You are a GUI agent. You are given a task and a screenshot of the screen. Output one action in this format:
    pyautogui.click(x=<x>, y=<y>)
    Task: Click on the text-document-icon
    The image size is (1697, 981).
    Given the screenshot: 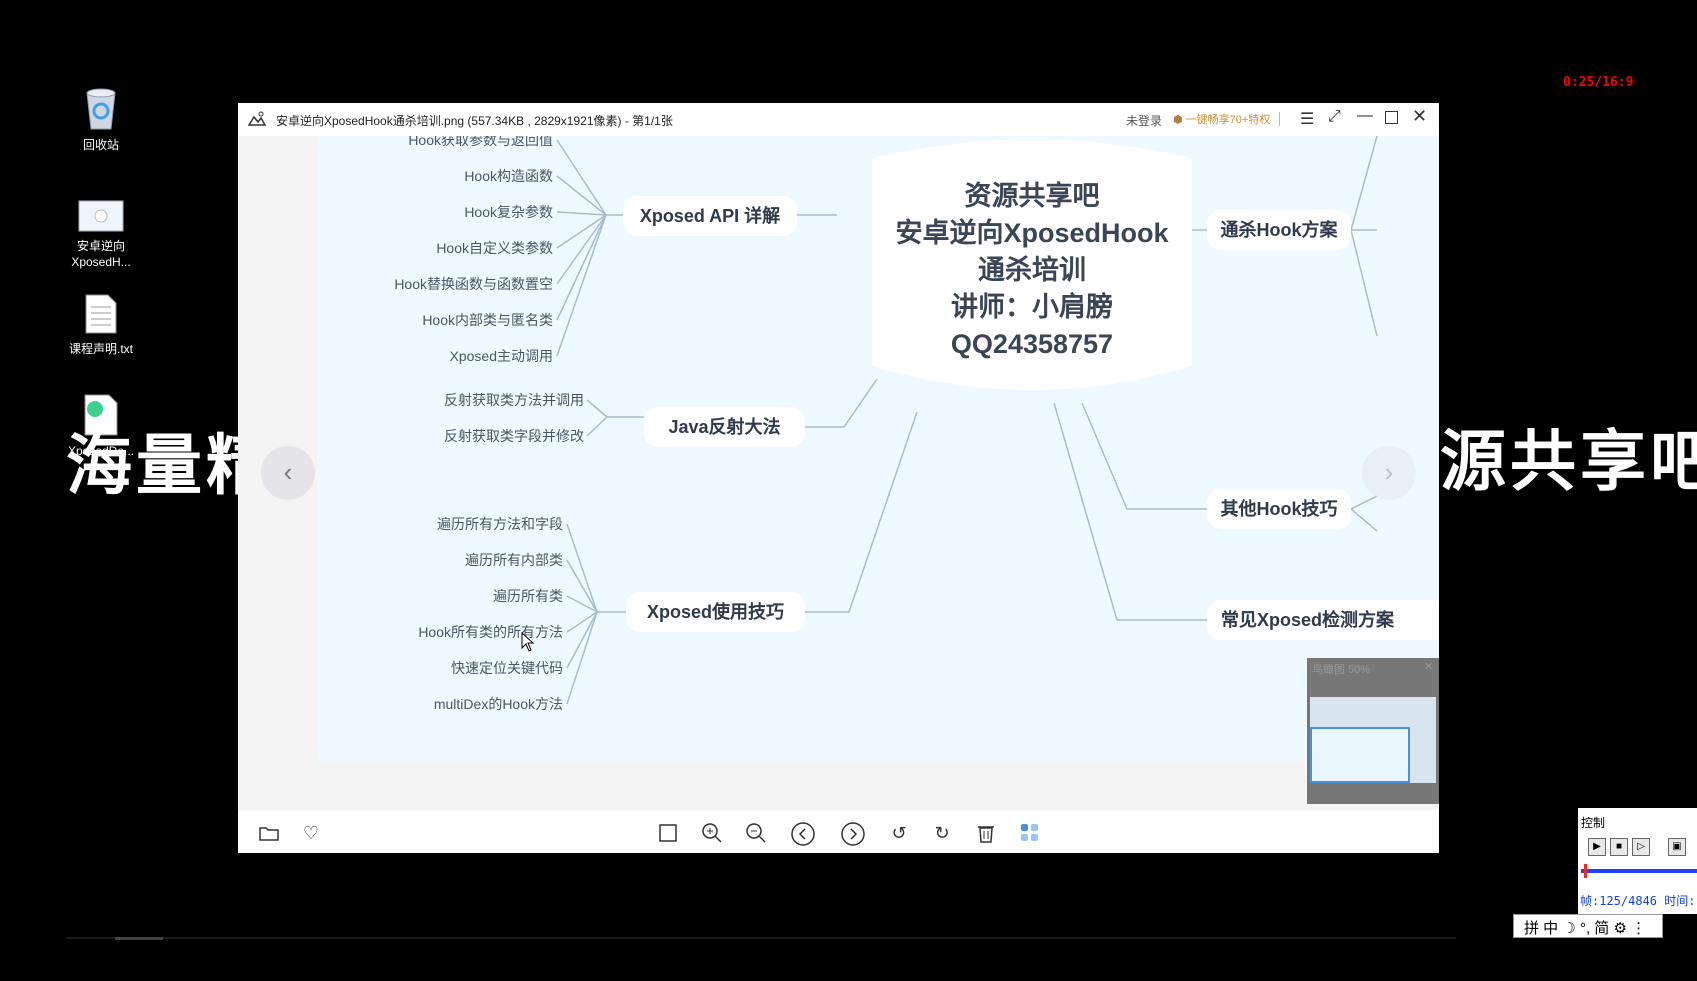 What is the action you would take?
    pyautogui.click(x=101, y=314)
    